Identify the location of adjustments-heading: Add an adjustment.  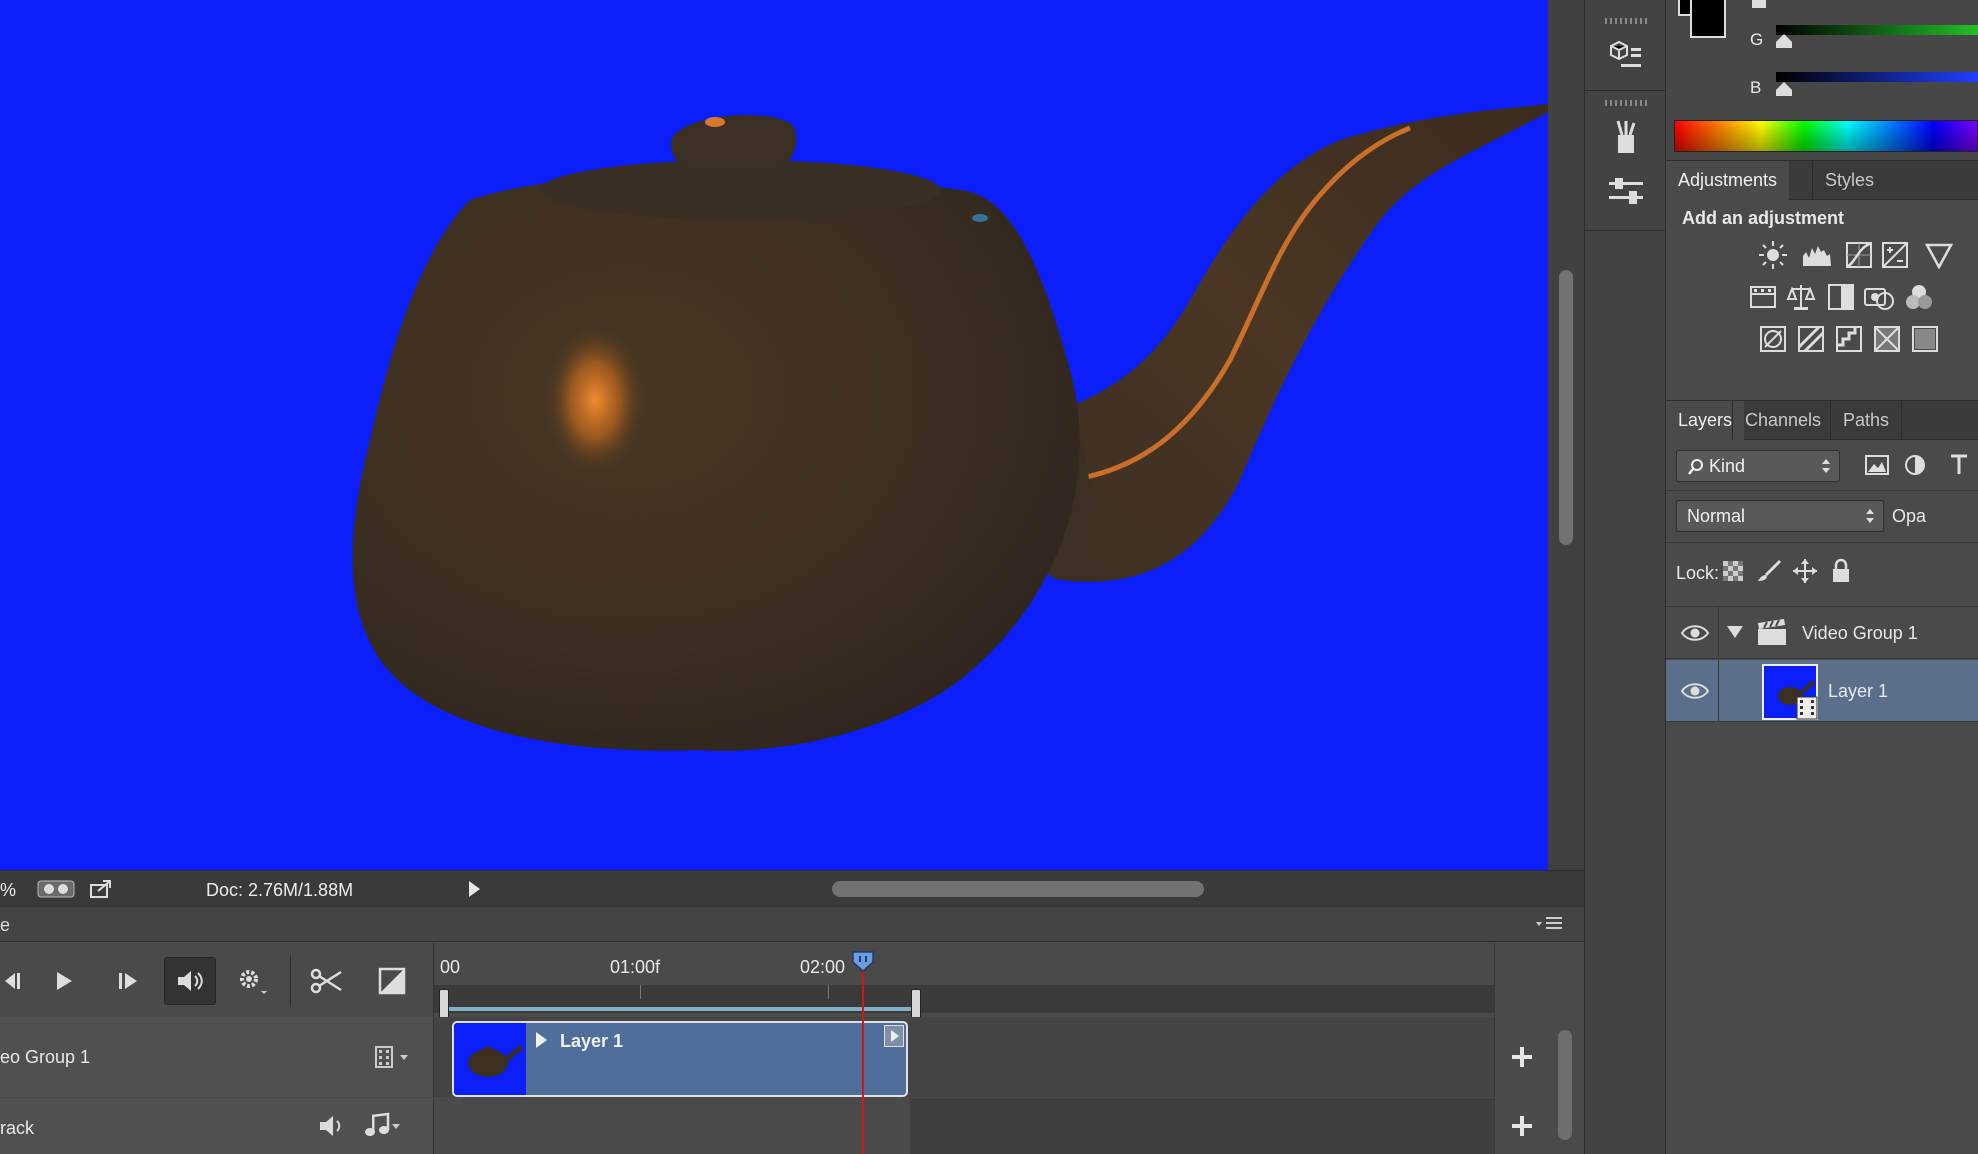
(1763, 218).